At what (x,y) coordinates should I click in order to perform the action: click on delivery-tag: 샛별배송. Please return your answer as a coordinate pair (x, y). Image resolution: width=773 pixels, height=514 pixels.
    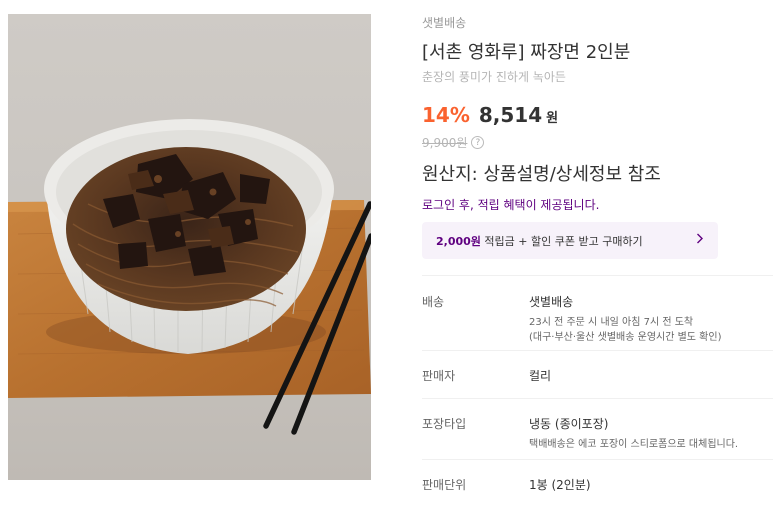
    Looking at the image, I should click on (444, 23).